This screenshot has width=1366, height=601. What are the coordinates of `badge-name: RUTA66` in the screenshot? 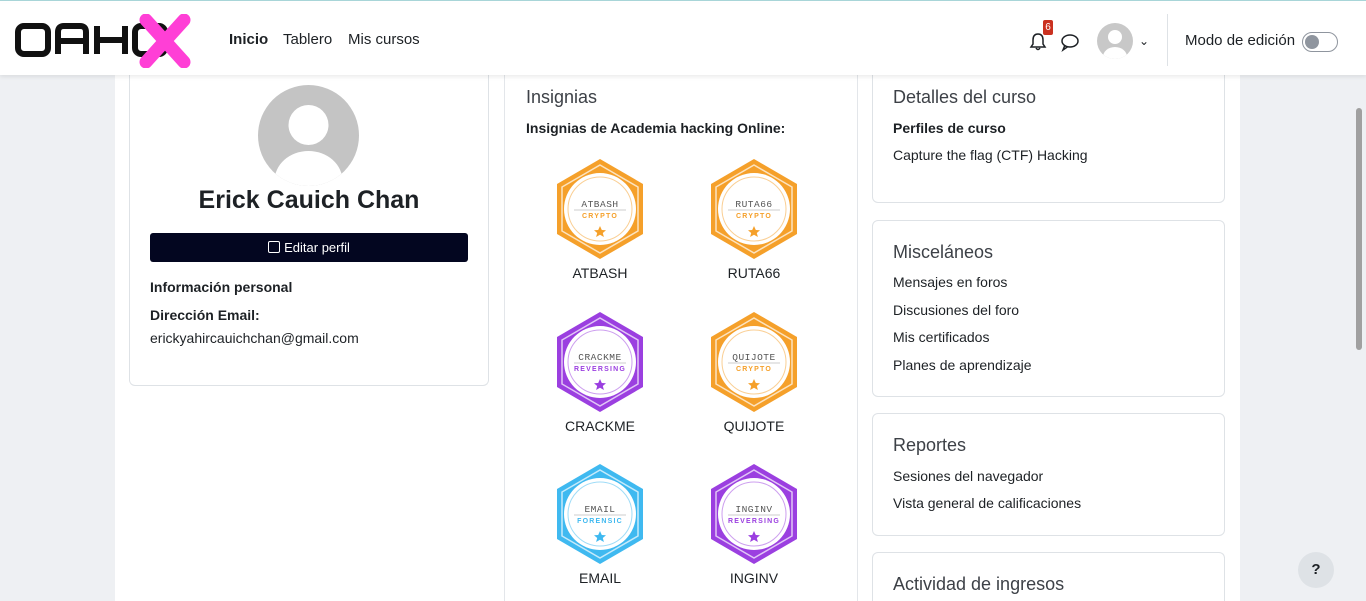 It's located at (754, 273).